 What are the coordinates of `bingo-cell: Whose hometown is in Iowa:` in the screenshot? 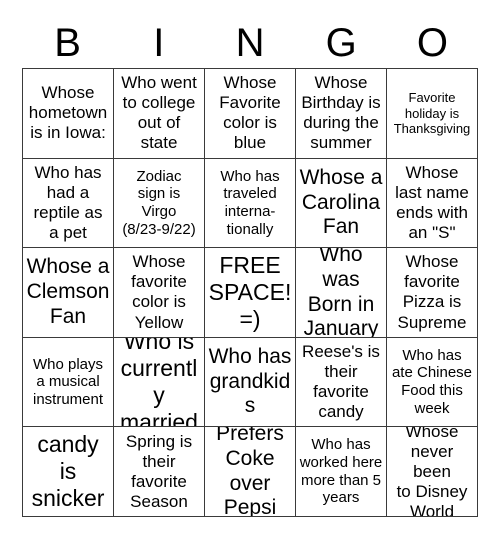 It's located at (68, 114).